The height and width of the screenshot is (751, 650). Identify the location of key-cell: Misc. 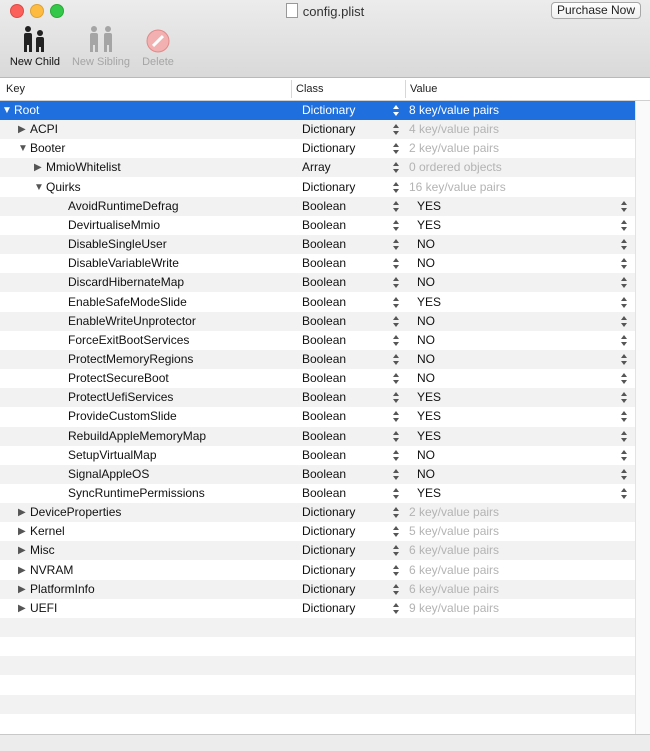
(42, 550).